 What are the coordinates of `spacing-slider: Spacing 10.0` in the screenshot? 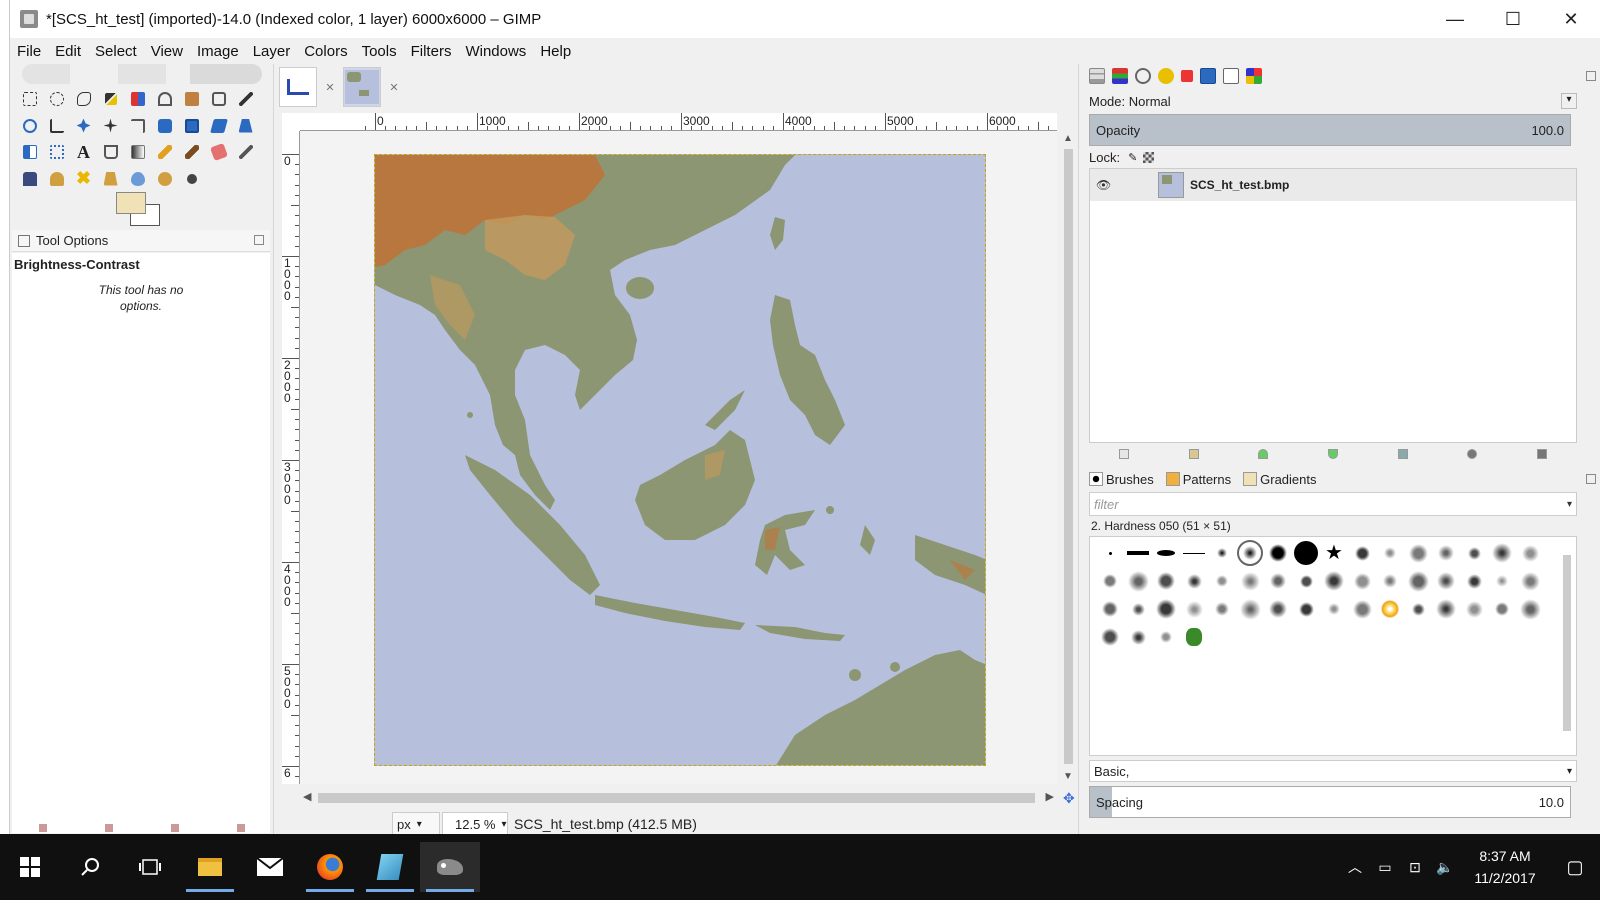 It's located at (1330, 802).